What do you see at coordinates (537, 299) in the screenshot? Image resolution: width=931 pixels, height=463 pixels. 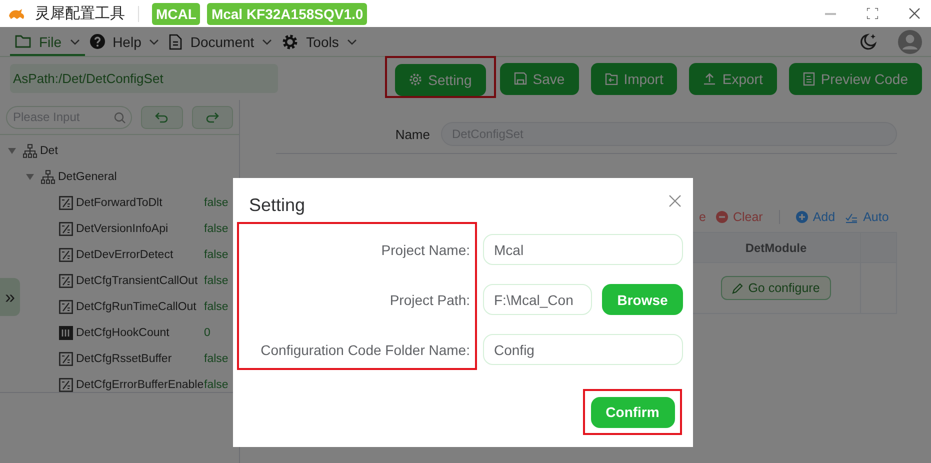 I see `text-field: F:\Mcal_Con` at bounding box center [537, 299].